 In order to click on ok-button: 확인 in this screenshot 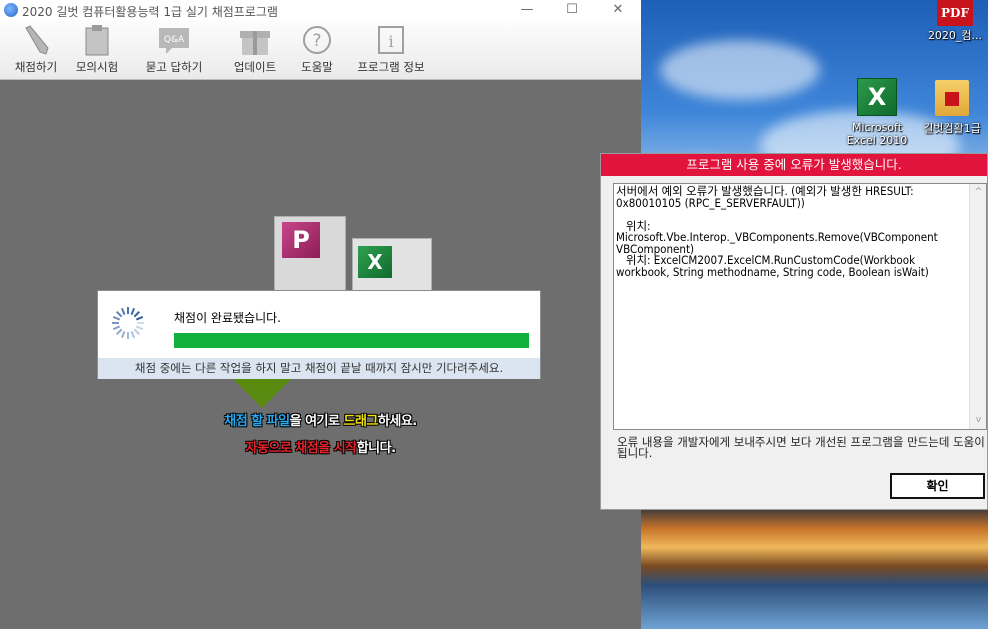, I will do `click(937, 486)`.